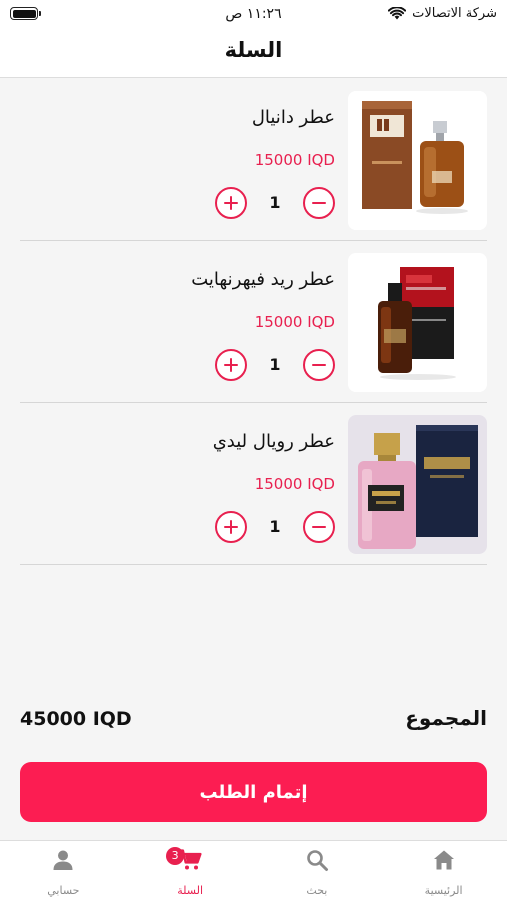 This screenshot has width=507, height=900. What do you see at coordinates (63, 890) in the screenshot?
I see `tab-account-label: حسابي` at bounding box center [63, 890].